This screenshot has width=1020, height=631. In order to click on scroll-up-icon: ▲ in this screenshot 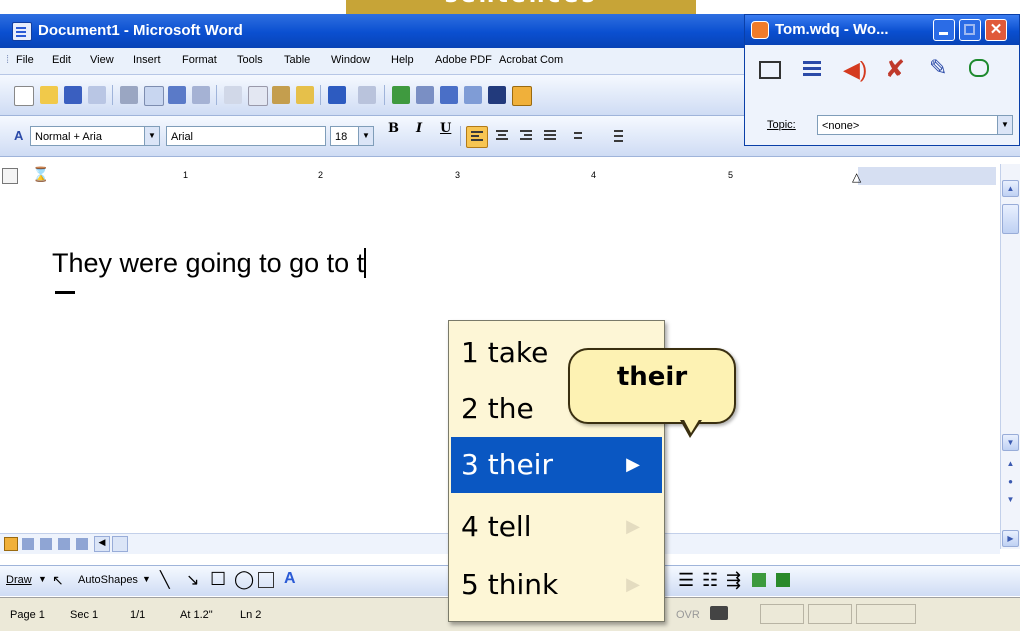, I will do `click(1010, 188)`.